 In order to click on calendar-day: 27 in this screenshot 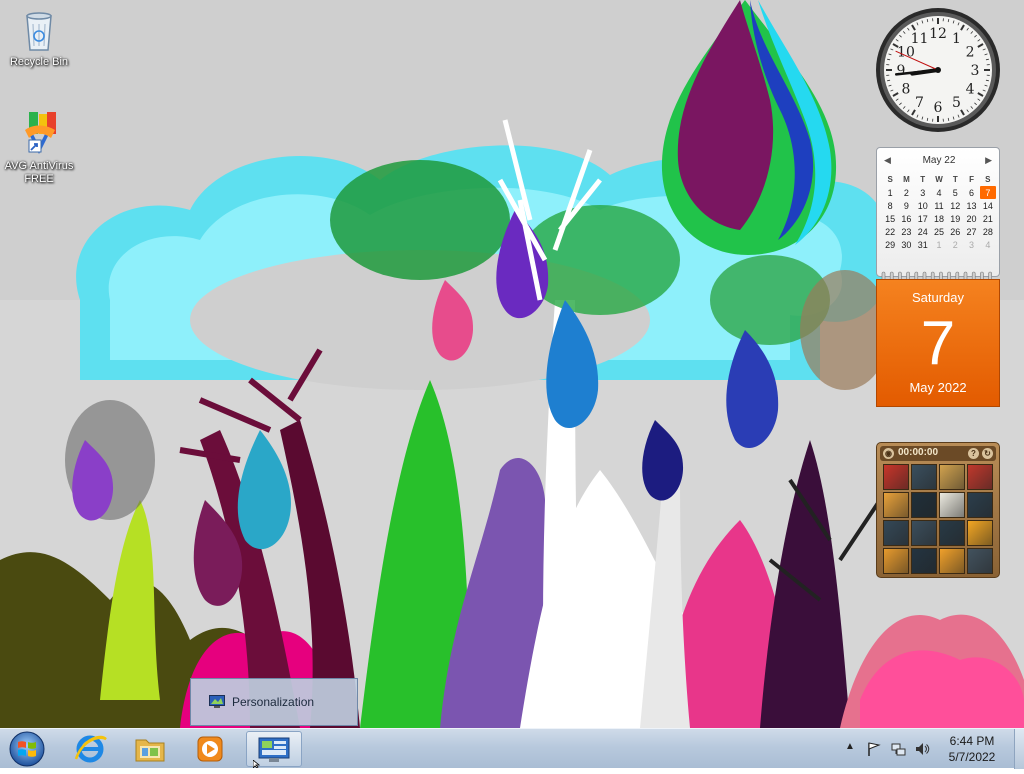, I will do `click(971, 231)`.